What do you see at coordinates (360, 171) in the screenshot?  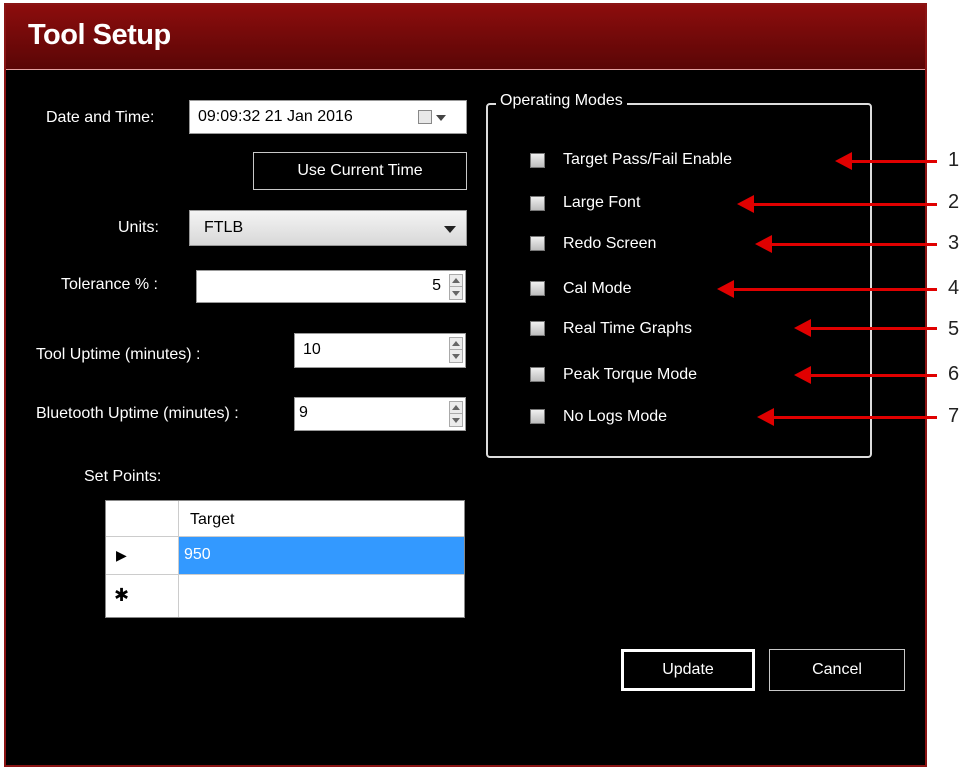 I see `use-current-time-button: Use Current Time` at bounding box center [360, 171].